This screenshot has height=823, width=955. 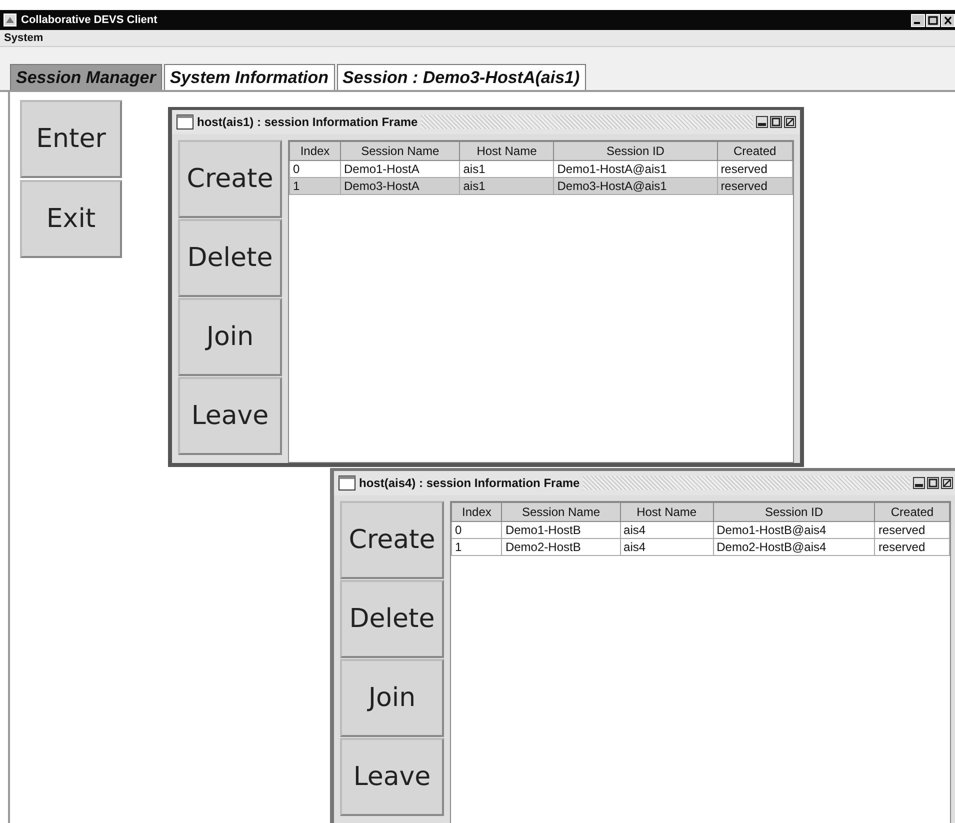 What do you see at coordinates (71, 139) in the screenshot?
I see `button: Enter` at bounding box center [71, 139].